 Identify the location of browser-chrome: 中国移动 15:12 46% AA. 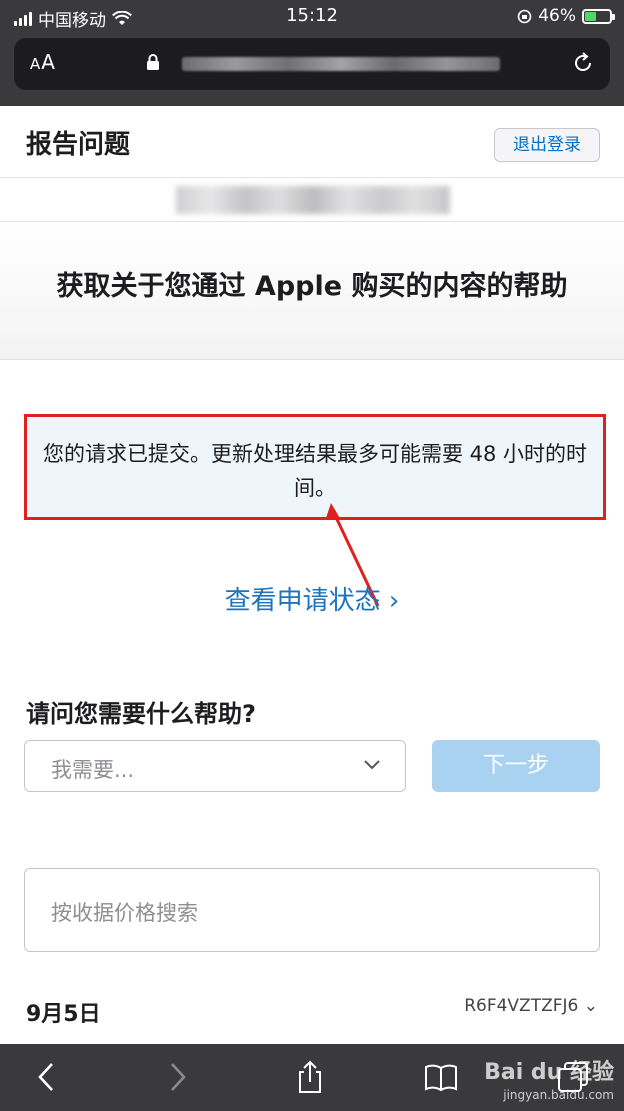
(312, 53).